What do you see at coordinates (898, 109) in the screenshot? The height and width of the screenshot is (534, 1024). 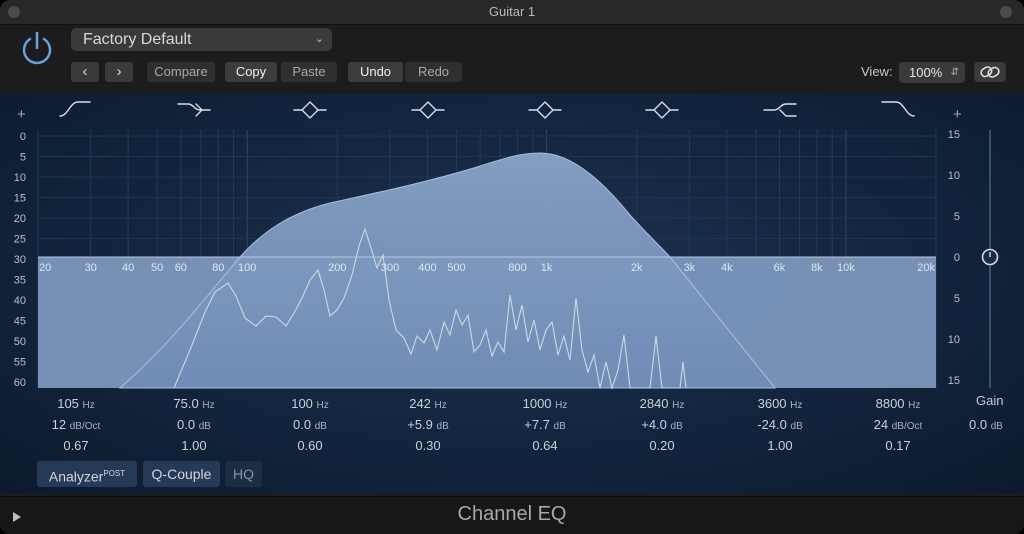 I see `highcut-icon` at bounding box center [898, 109].